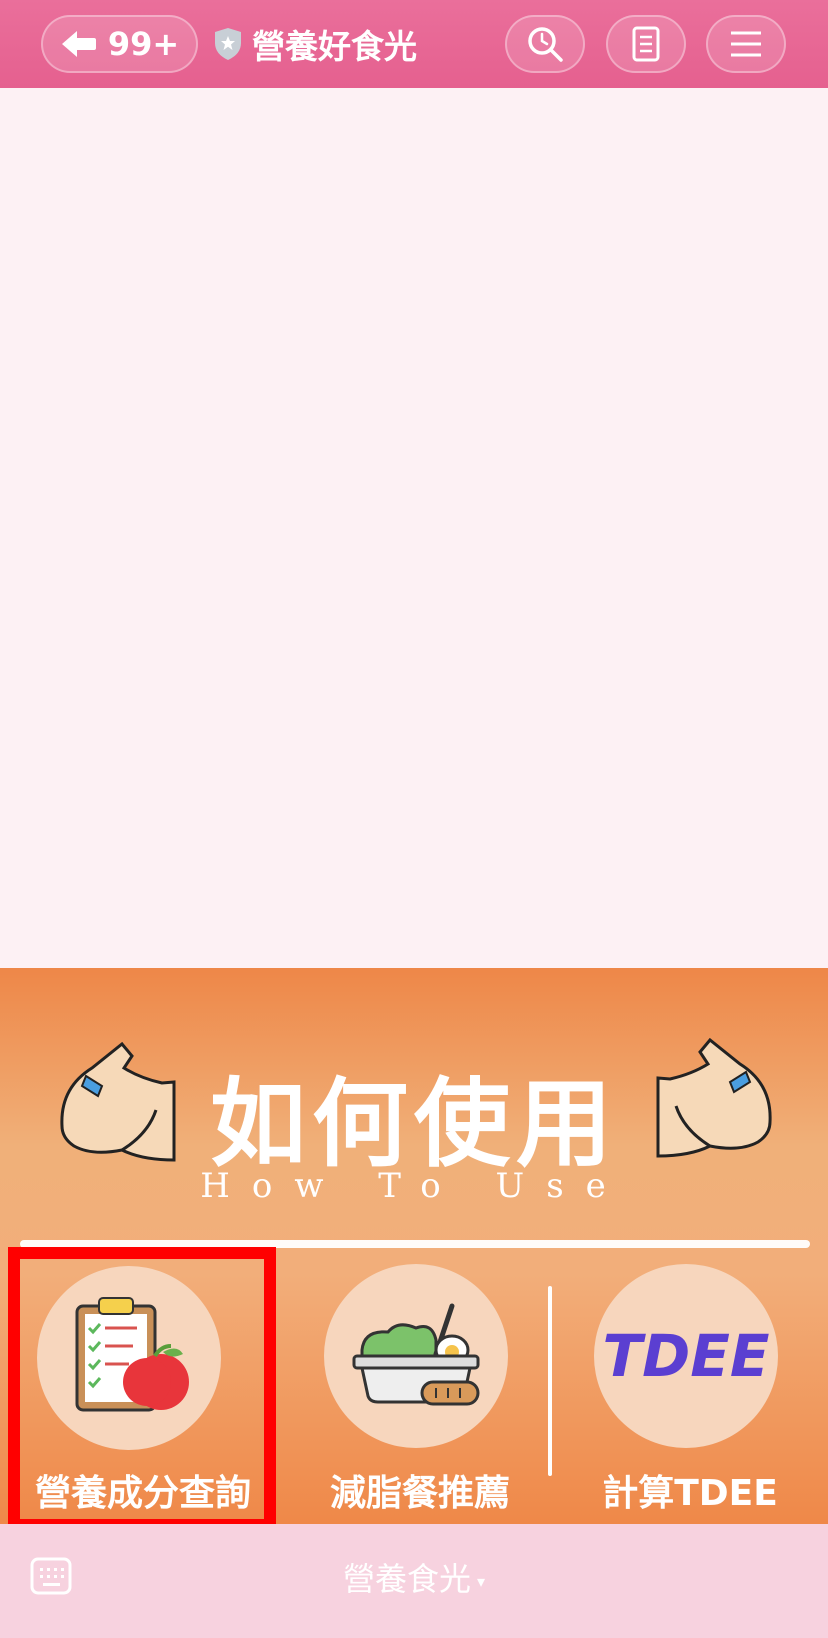 This screenshot has width=828, height=1638. I want to click on tdee-calculator-button: TDEE 計算TDEE, so click(697, 1389).